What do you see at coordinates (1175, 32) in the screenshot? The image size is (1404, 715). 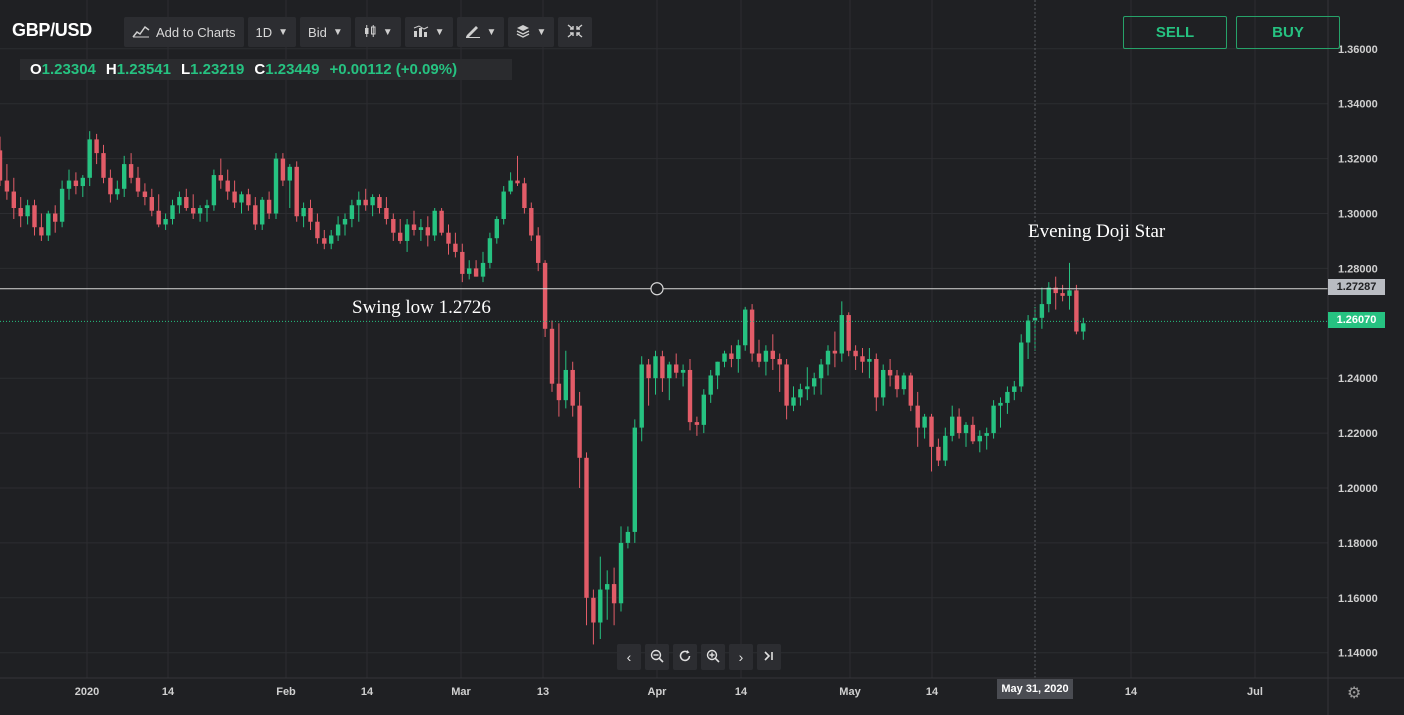 I see `sell-button: SELL` at bounding box center [1175, 32].